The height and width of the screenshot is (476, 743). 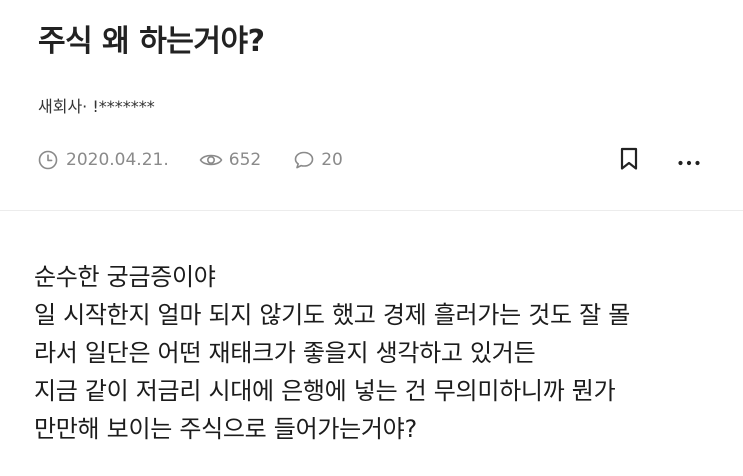 What do you see at coordinates (117, 160) in the screenshot?
I see `post-date: 2020.04.21.` at bounding box center [117, 160].